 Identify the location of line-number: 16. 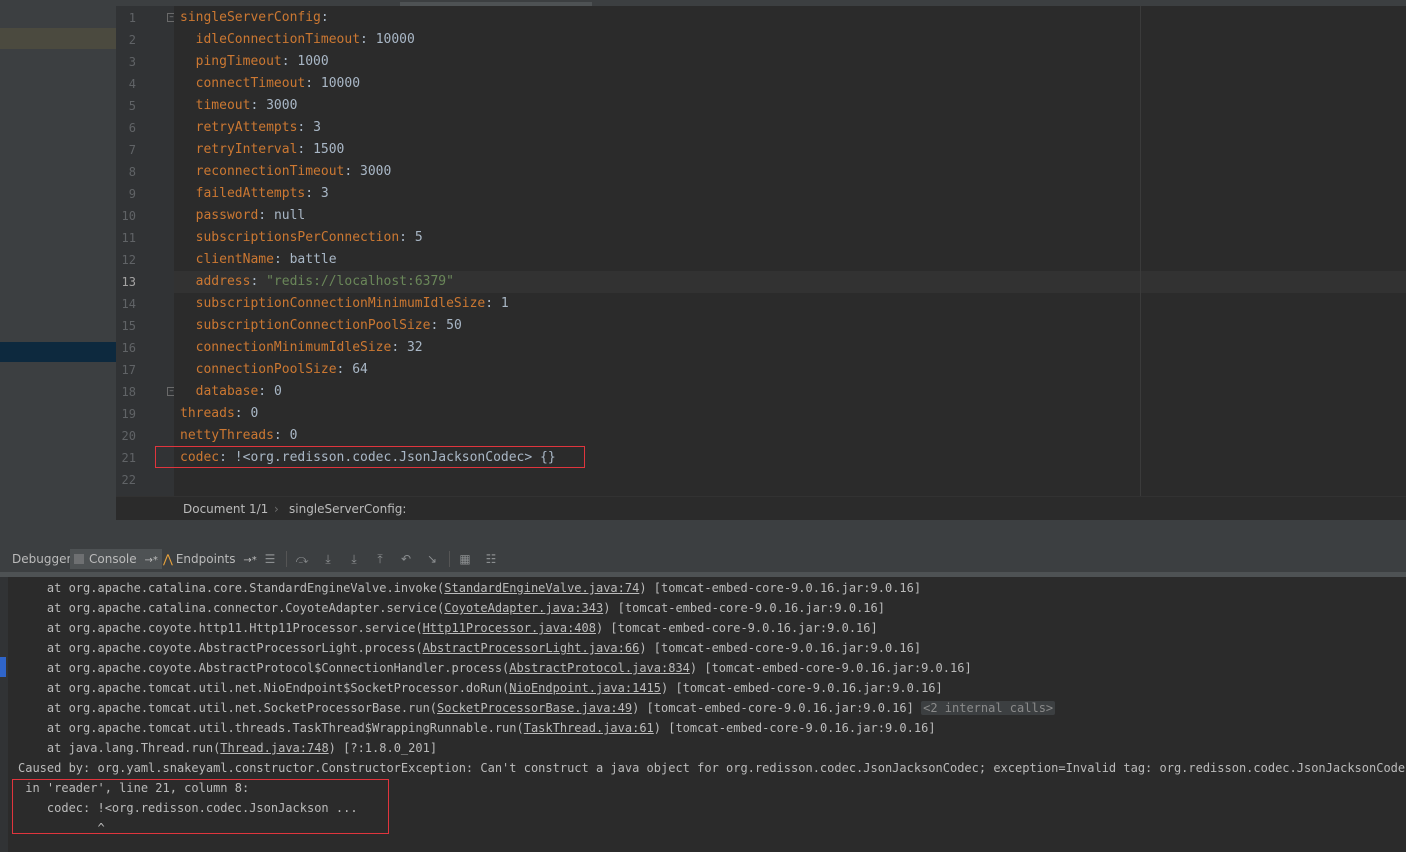
(128, 348).